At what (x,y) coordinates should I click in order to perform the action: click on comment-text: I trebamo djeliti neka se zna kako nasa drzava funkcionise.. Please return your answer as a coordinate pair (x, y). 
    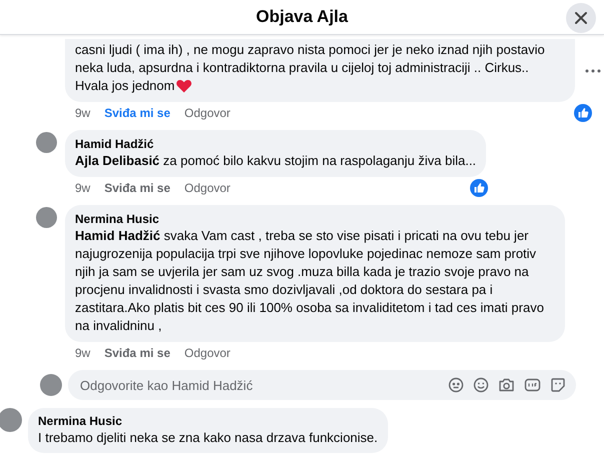
    Looking at the image, I should click on (208, 438).